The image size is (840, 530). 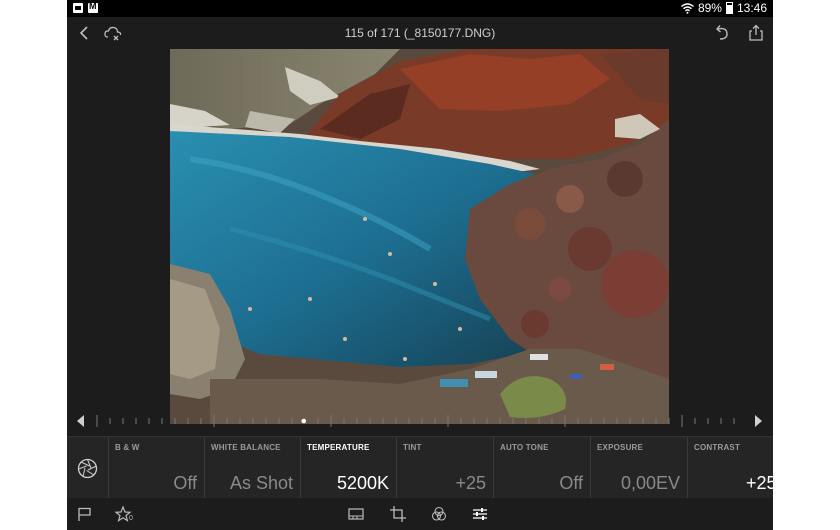 I want to click on filmstrip-icon, so click(x=356, y=514).